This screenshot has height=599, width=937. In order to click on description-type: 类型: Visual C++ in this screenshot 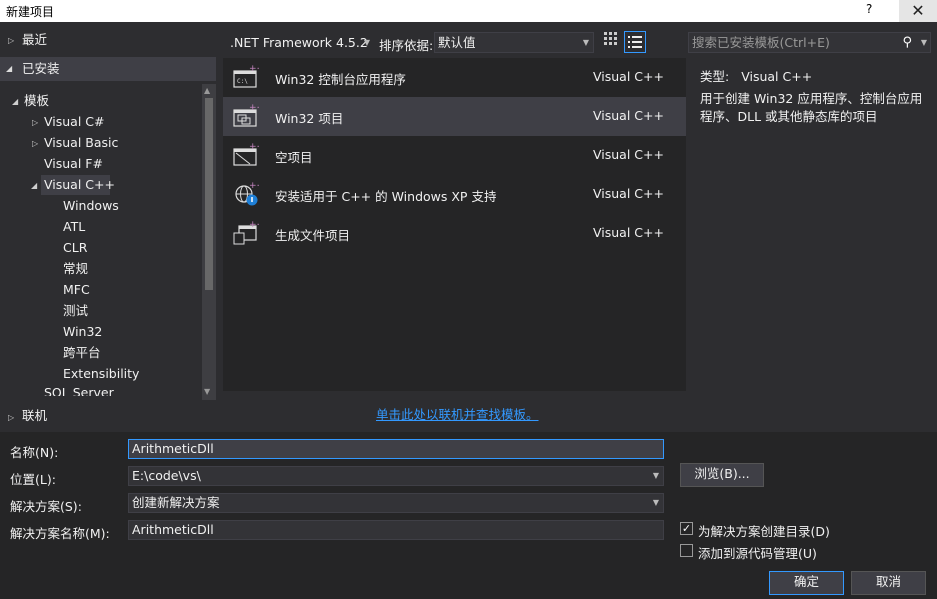, I will do `click(756, 75)`.